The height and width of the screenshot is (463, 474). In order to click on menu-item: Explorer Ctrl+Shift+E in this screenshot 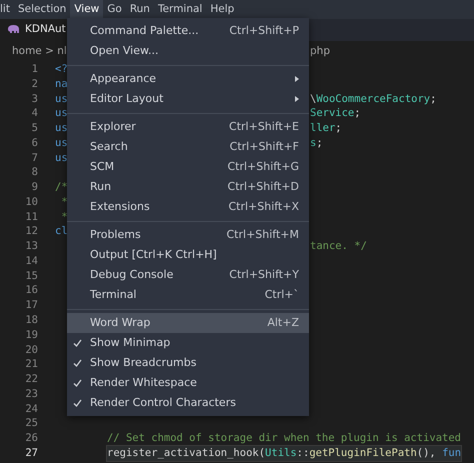, I will do `click(188, 127)`.